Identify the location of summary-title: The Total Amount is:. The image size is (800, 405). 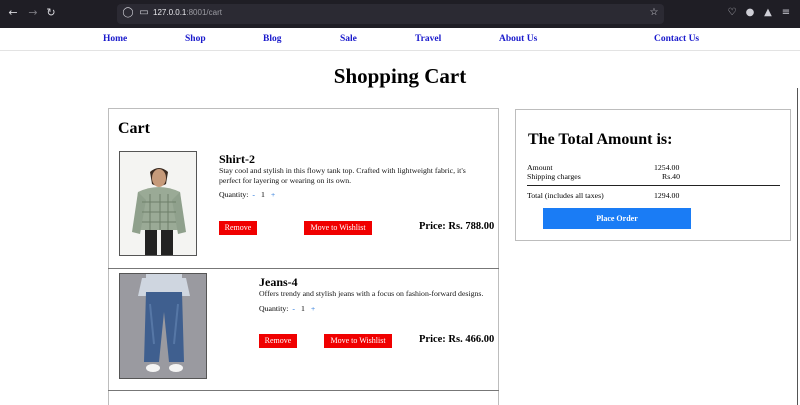
(600, 139).